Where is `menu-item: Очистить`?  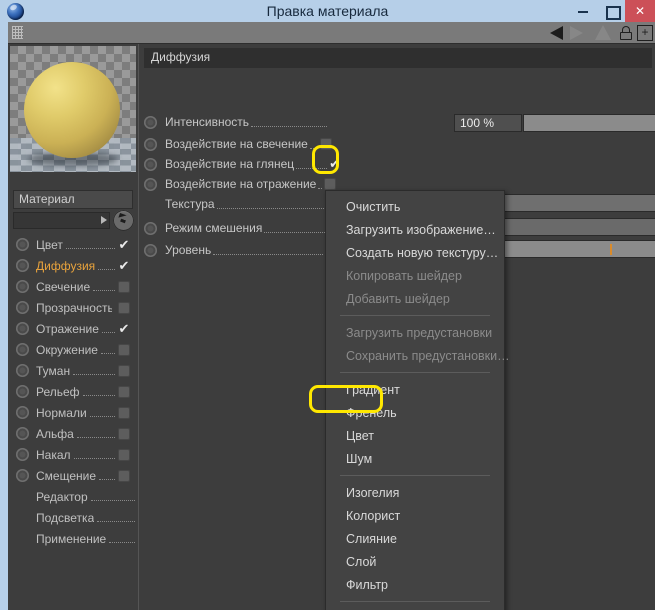 menu-item: Очистить is located at coordinates (415, 206).